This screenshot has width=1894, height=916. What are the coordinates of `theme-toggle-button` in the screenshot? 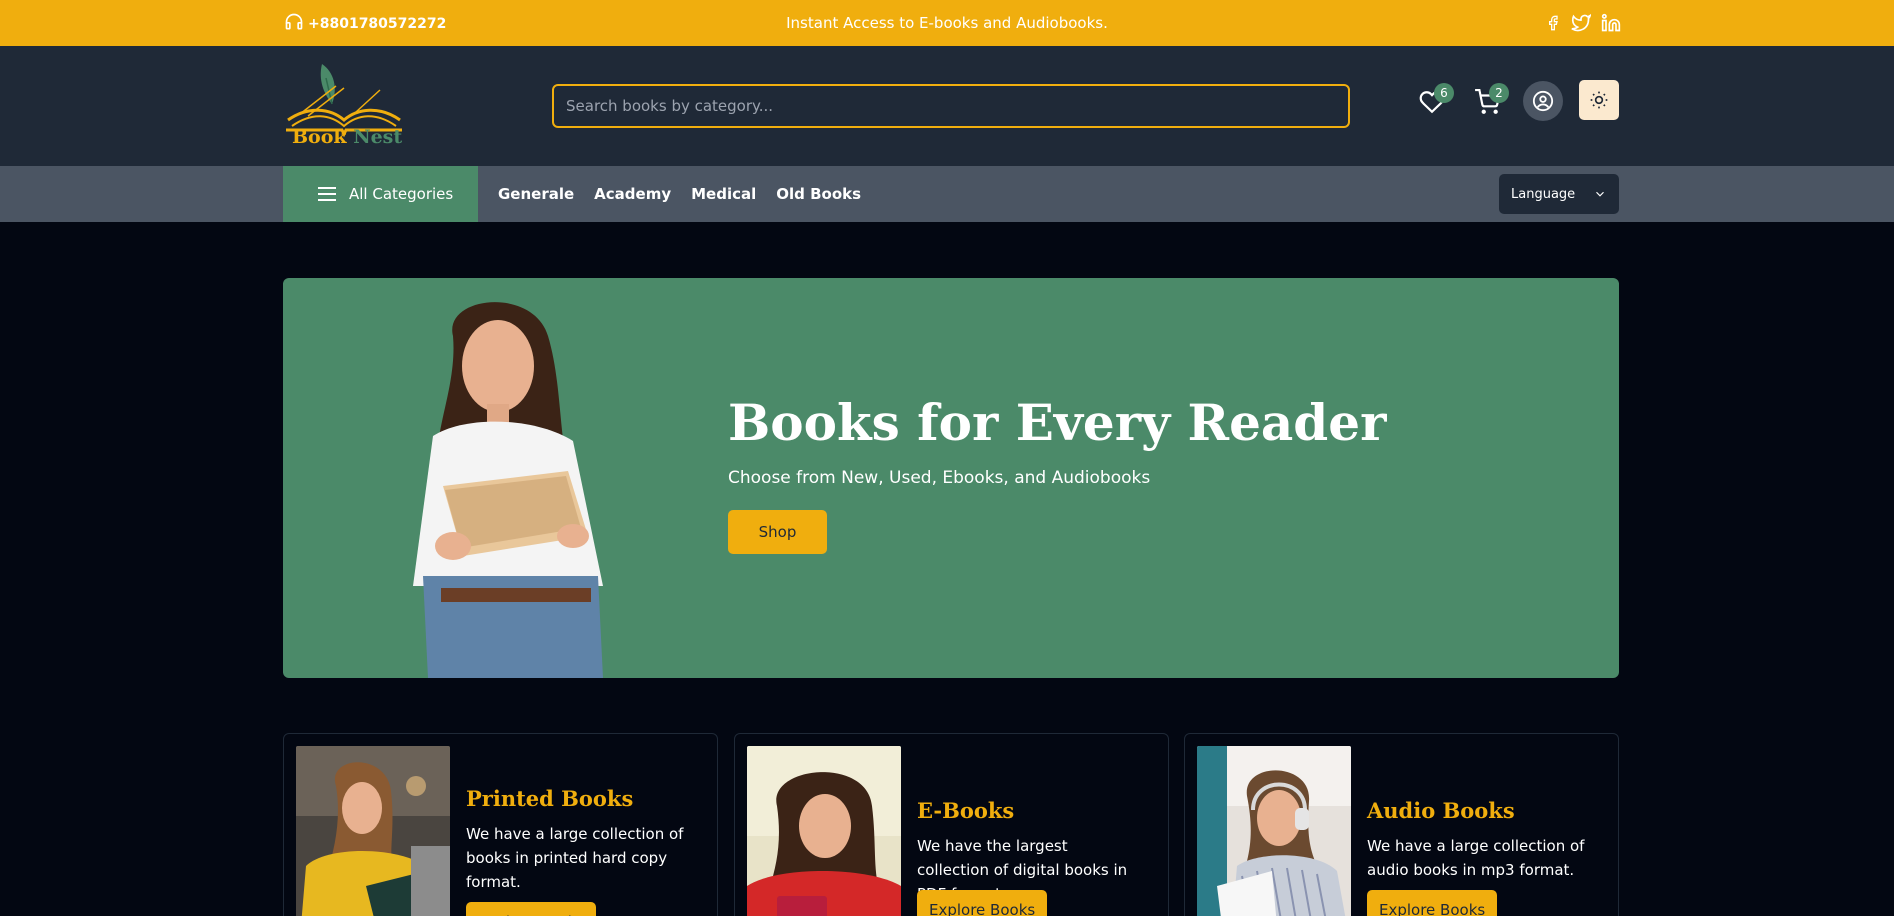 It's located at (1599, 100).